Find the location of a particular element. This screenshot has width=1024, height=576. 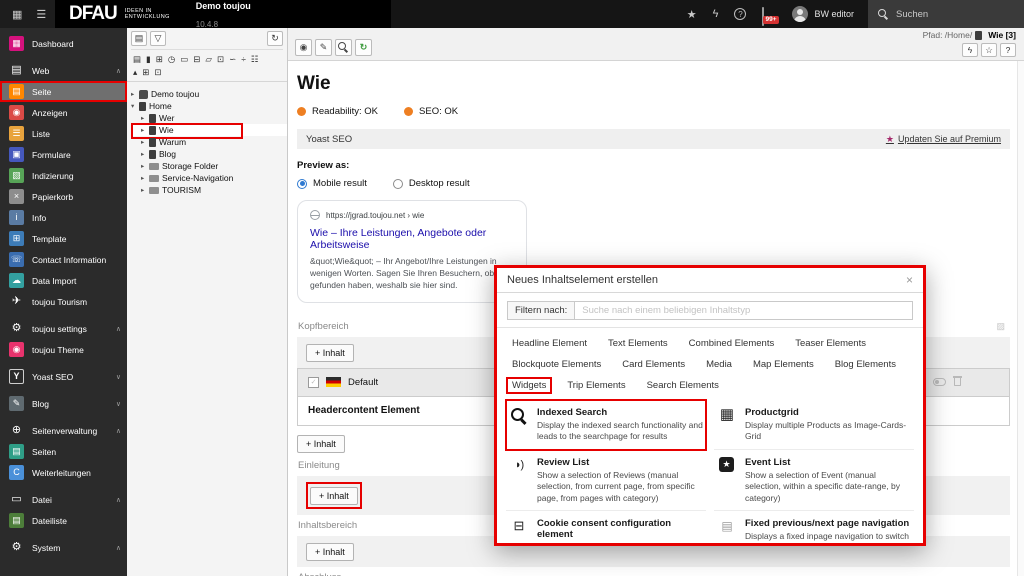

drag-mountpoint-icon: ⊞ is located at coordinates (159, 59).